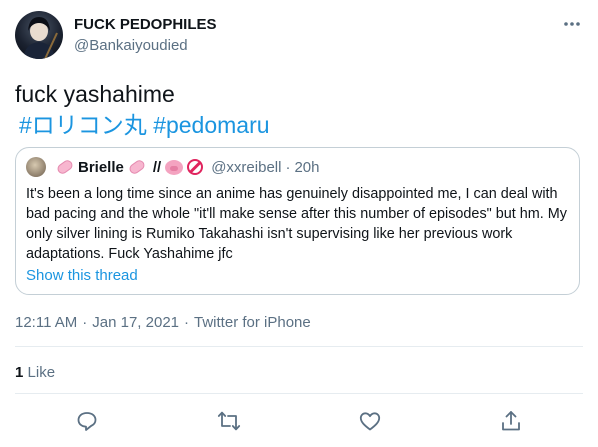 This screenshot has width=598, height=447. I want to click on tweet-time: 12:11 AM, so click(46, 322).